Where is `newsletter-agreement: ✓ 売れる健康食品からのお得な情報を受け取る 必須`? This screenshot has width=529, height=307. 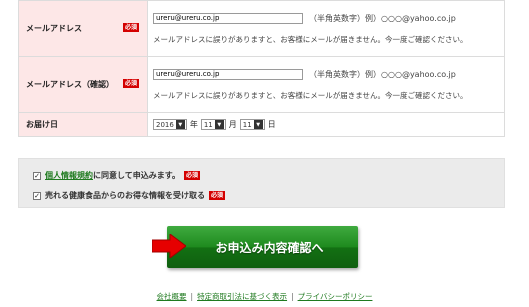
newsletter-agreement: ✓ 売れる健康食品からのお得な情報を受け取る 必須 is located at coordinates (268, 195).